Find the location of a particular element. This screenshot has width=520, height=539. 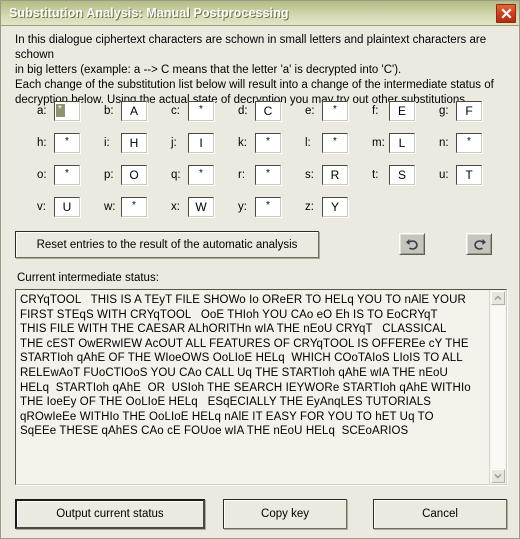

plaintext-value-e: * is located at coordinates (335, 109).